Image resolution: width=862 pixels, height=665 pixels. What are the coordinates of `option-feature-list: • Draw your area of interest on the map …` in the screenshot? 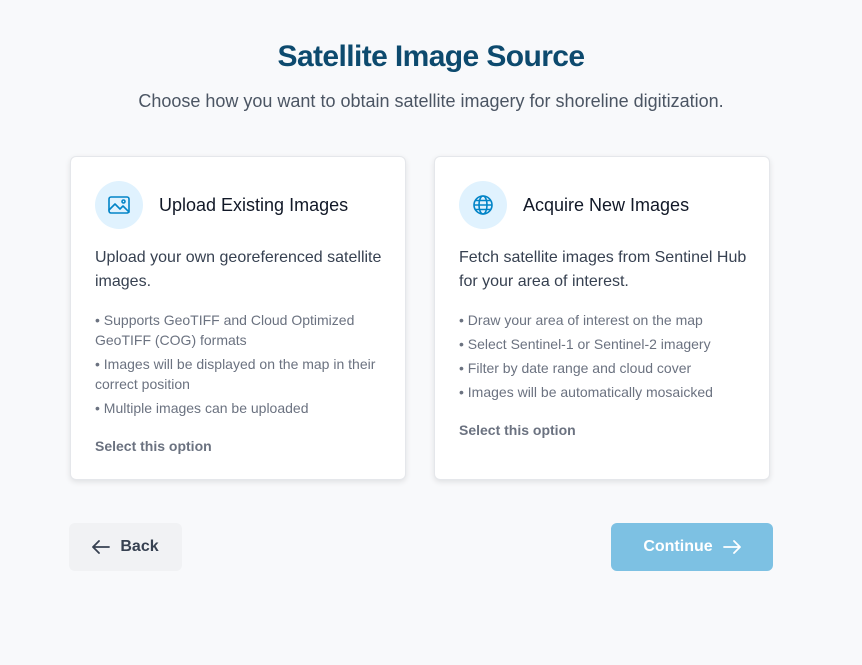 It's located at (604, 358).